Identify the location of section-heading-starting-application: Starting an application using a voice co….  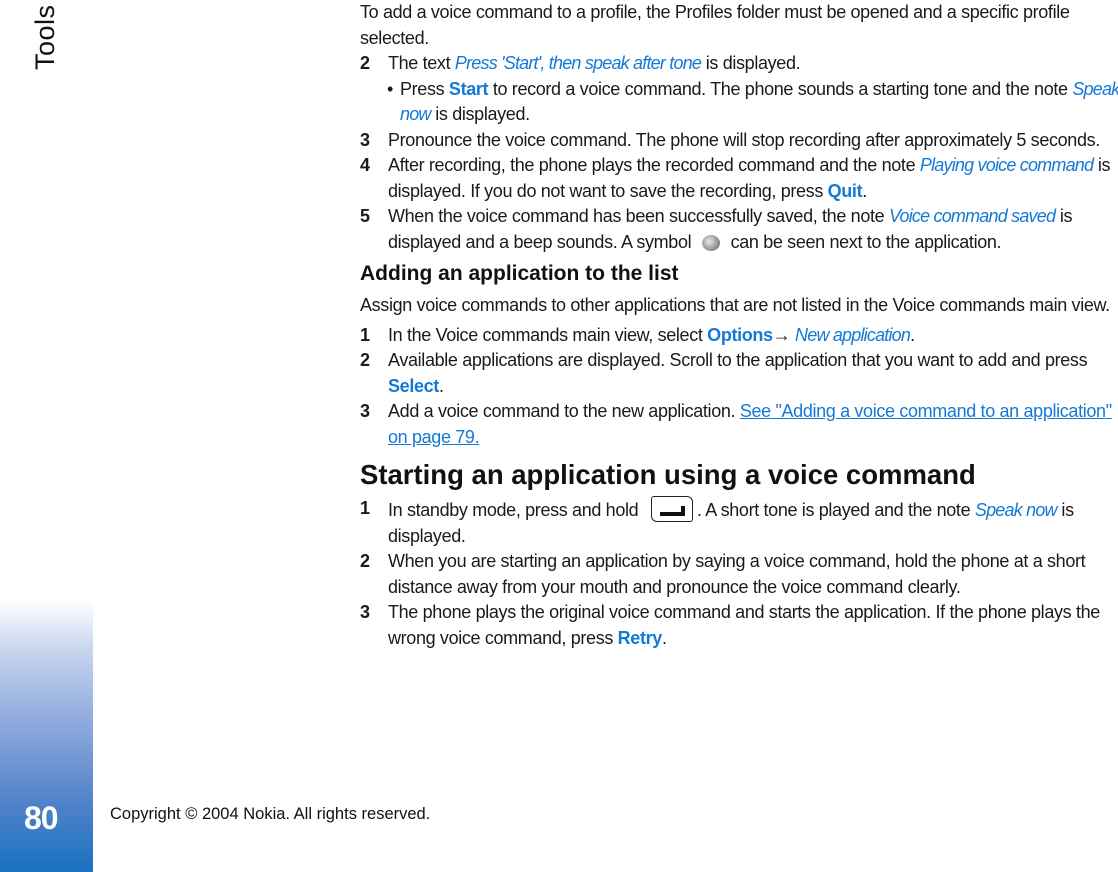
(668, 474).